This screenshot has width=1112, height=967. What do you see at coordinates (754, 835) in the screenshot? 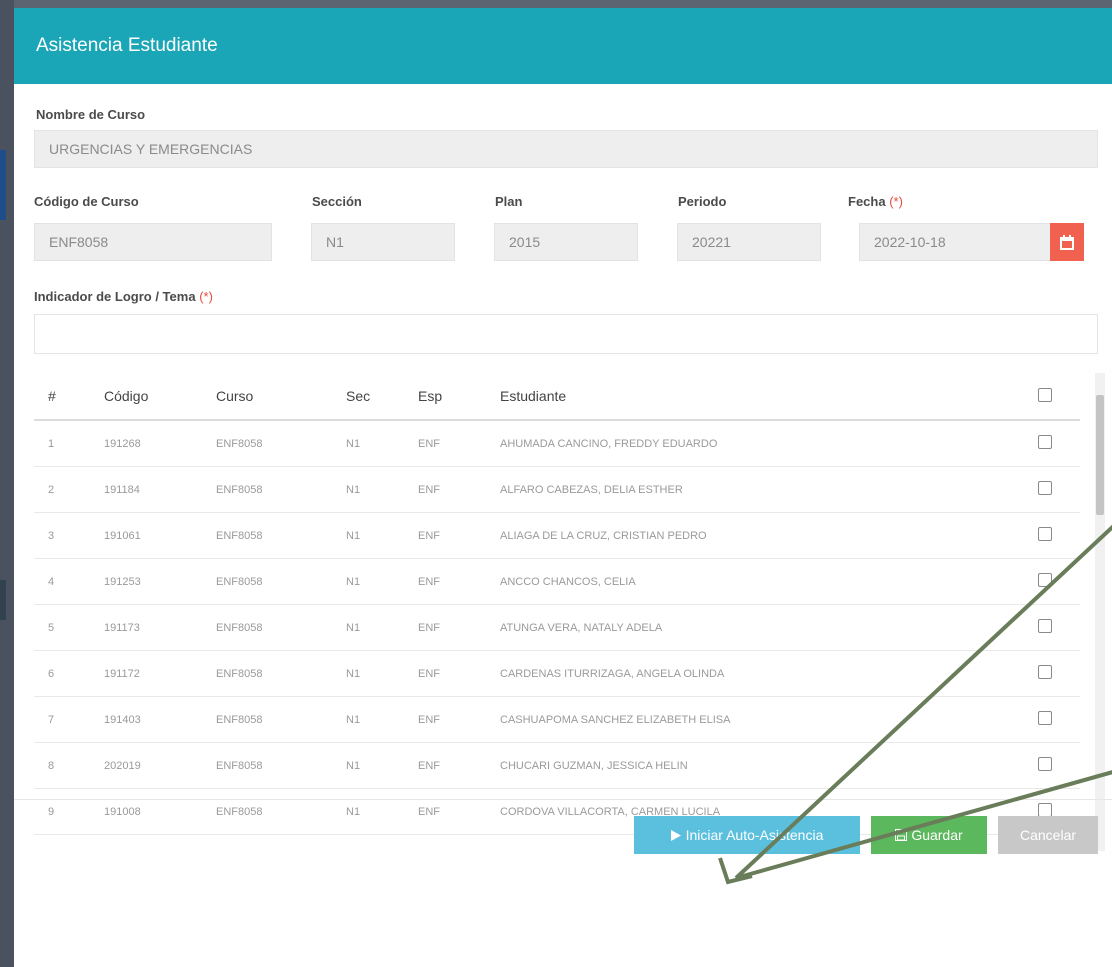
I see `start-auto-attendance-label: Iniciar Auto-Asistencia` at bounding box center [754, 835].